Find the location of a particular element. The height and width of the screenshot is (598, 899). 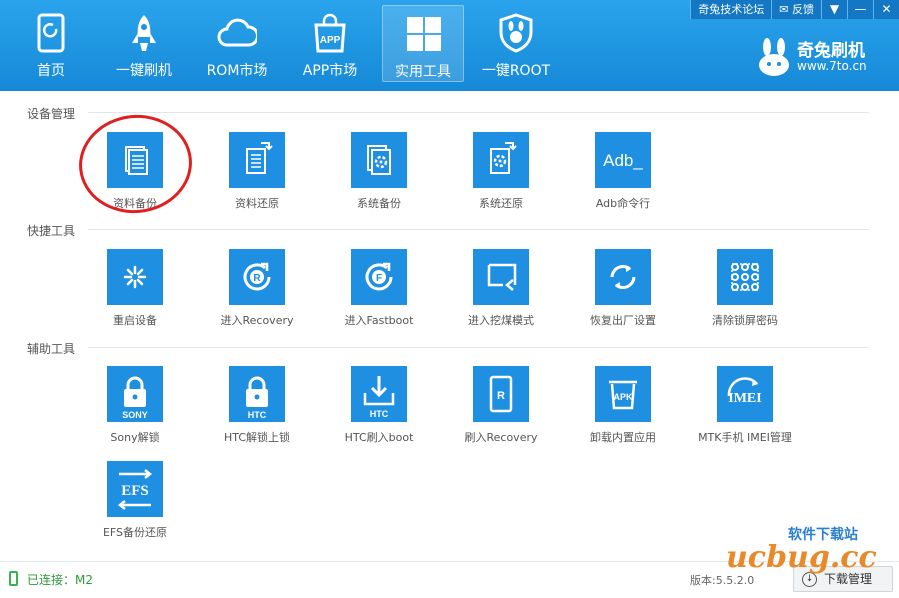

tile-efs-backup-restore: EFS EFS备份还原 is located at coordinates (135, 503).